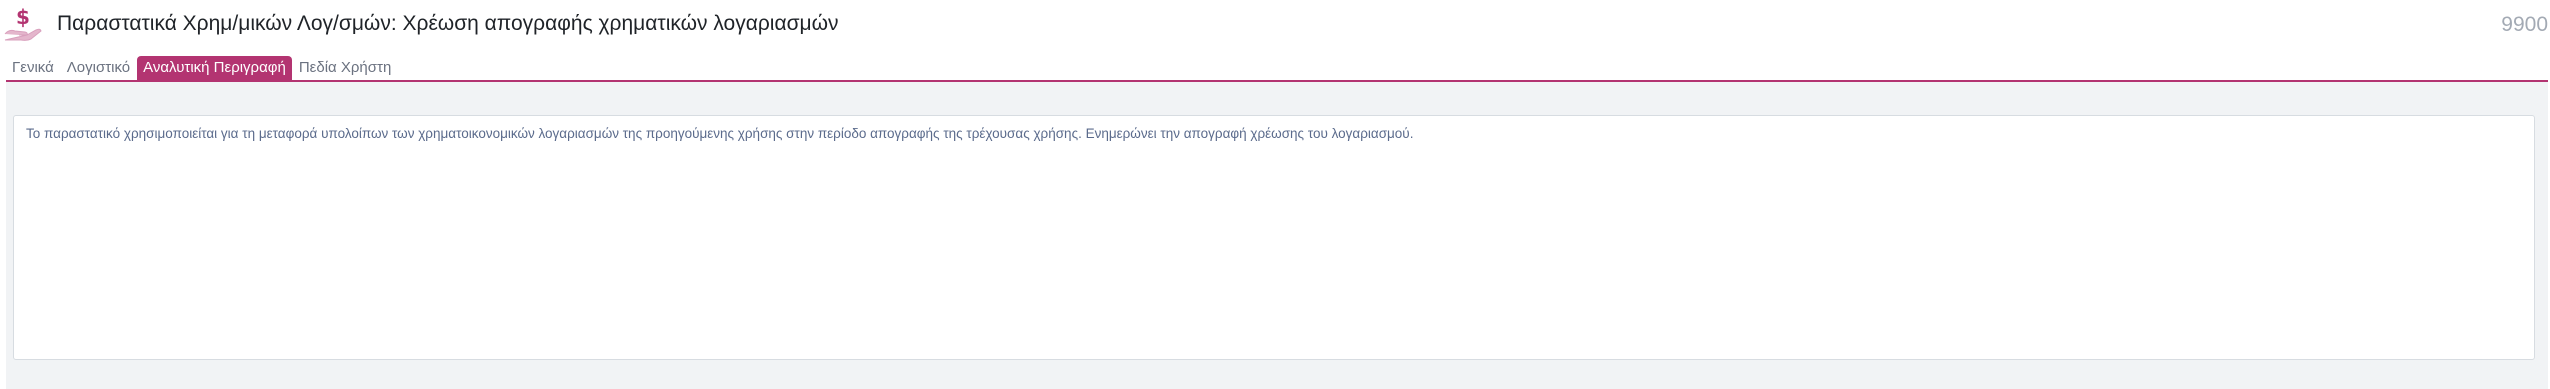 This screenshot has width=2550, height=389. I want to click on tab-general: Γενικά, so click(33, 68).